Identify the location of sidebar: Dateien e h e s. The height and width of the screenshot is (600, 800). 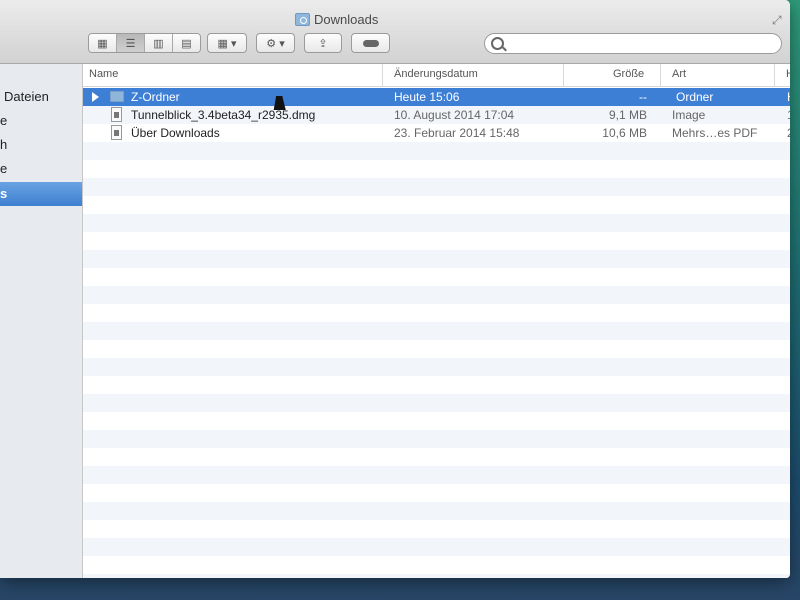
(41, 321).